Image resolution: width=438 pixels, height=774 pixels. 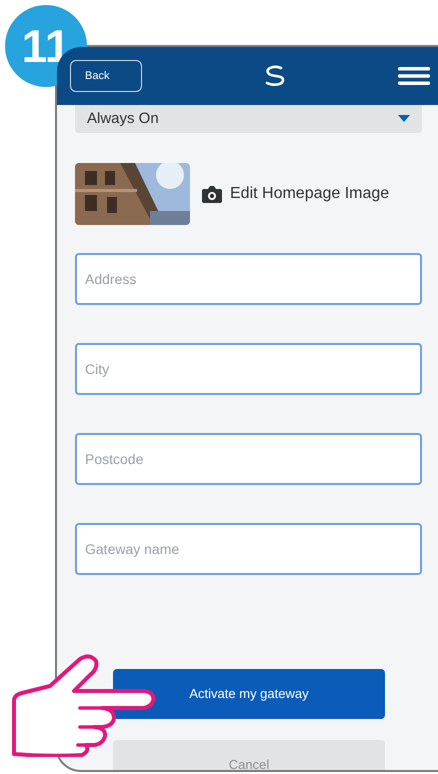 What do you see at coordinates (248, 369) in the screenshot?
I see `input-field: City` at bounding box center [248, 369].